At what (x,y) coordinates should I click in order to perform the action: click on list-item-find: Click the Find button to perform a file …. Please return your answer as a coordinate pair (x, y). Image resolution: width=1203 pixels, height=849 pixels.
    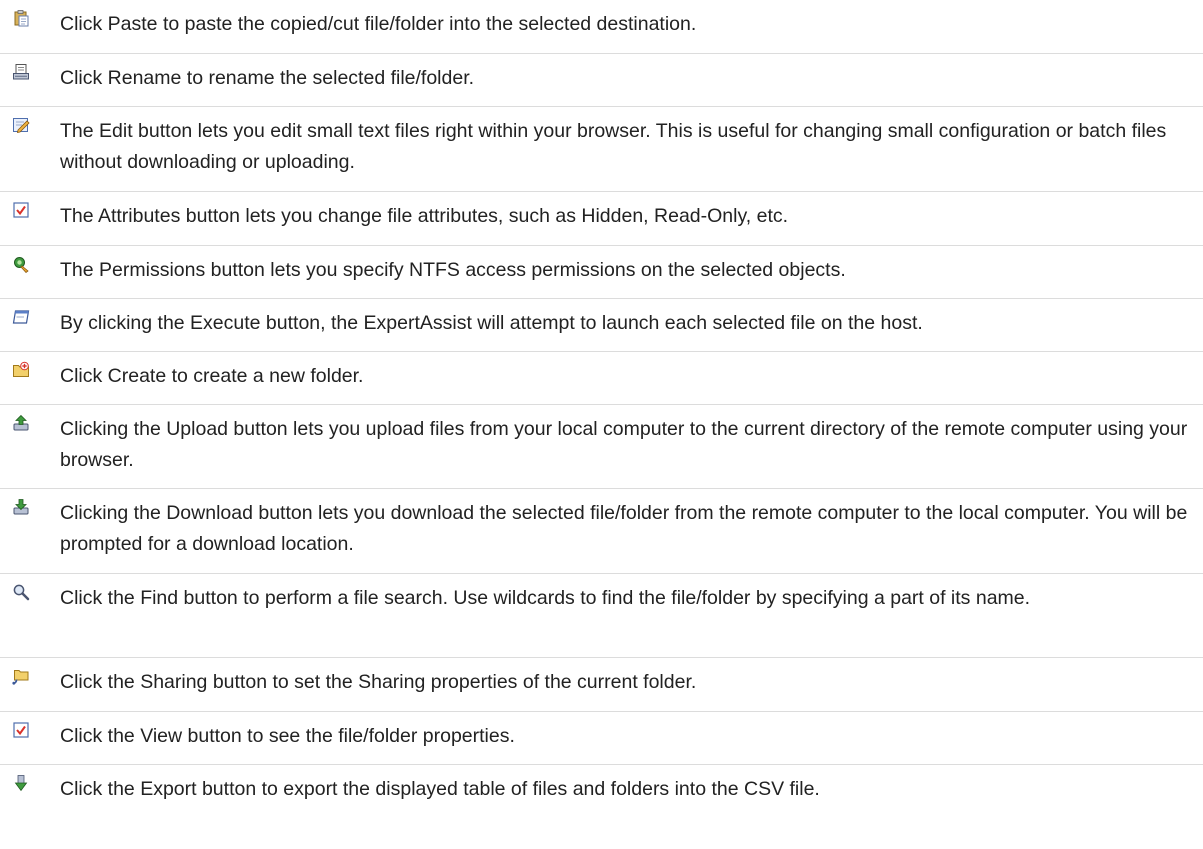
    Looking at the image, I should click on (601, 616).